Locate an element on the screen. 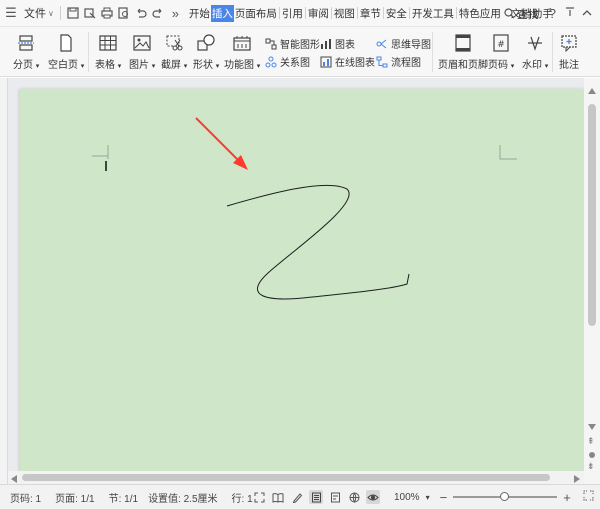 The image size is (600, 509). picture-button: 图片 ▾ is located at coordinates (142, 52).